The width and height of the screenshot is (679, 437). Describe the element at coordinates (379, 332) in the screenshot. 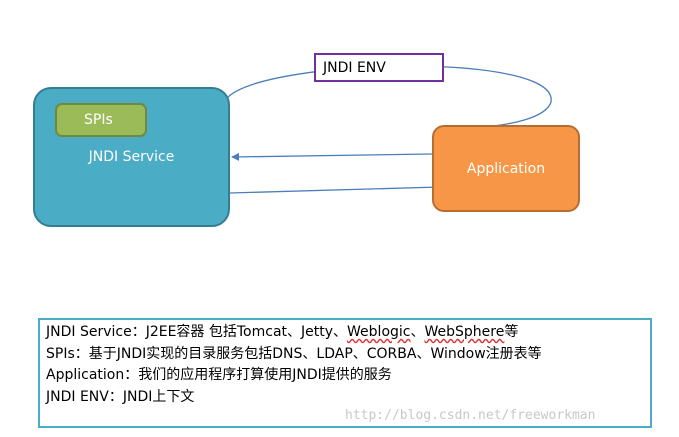

I see `legend-weblogic: Weblogic` at that location.